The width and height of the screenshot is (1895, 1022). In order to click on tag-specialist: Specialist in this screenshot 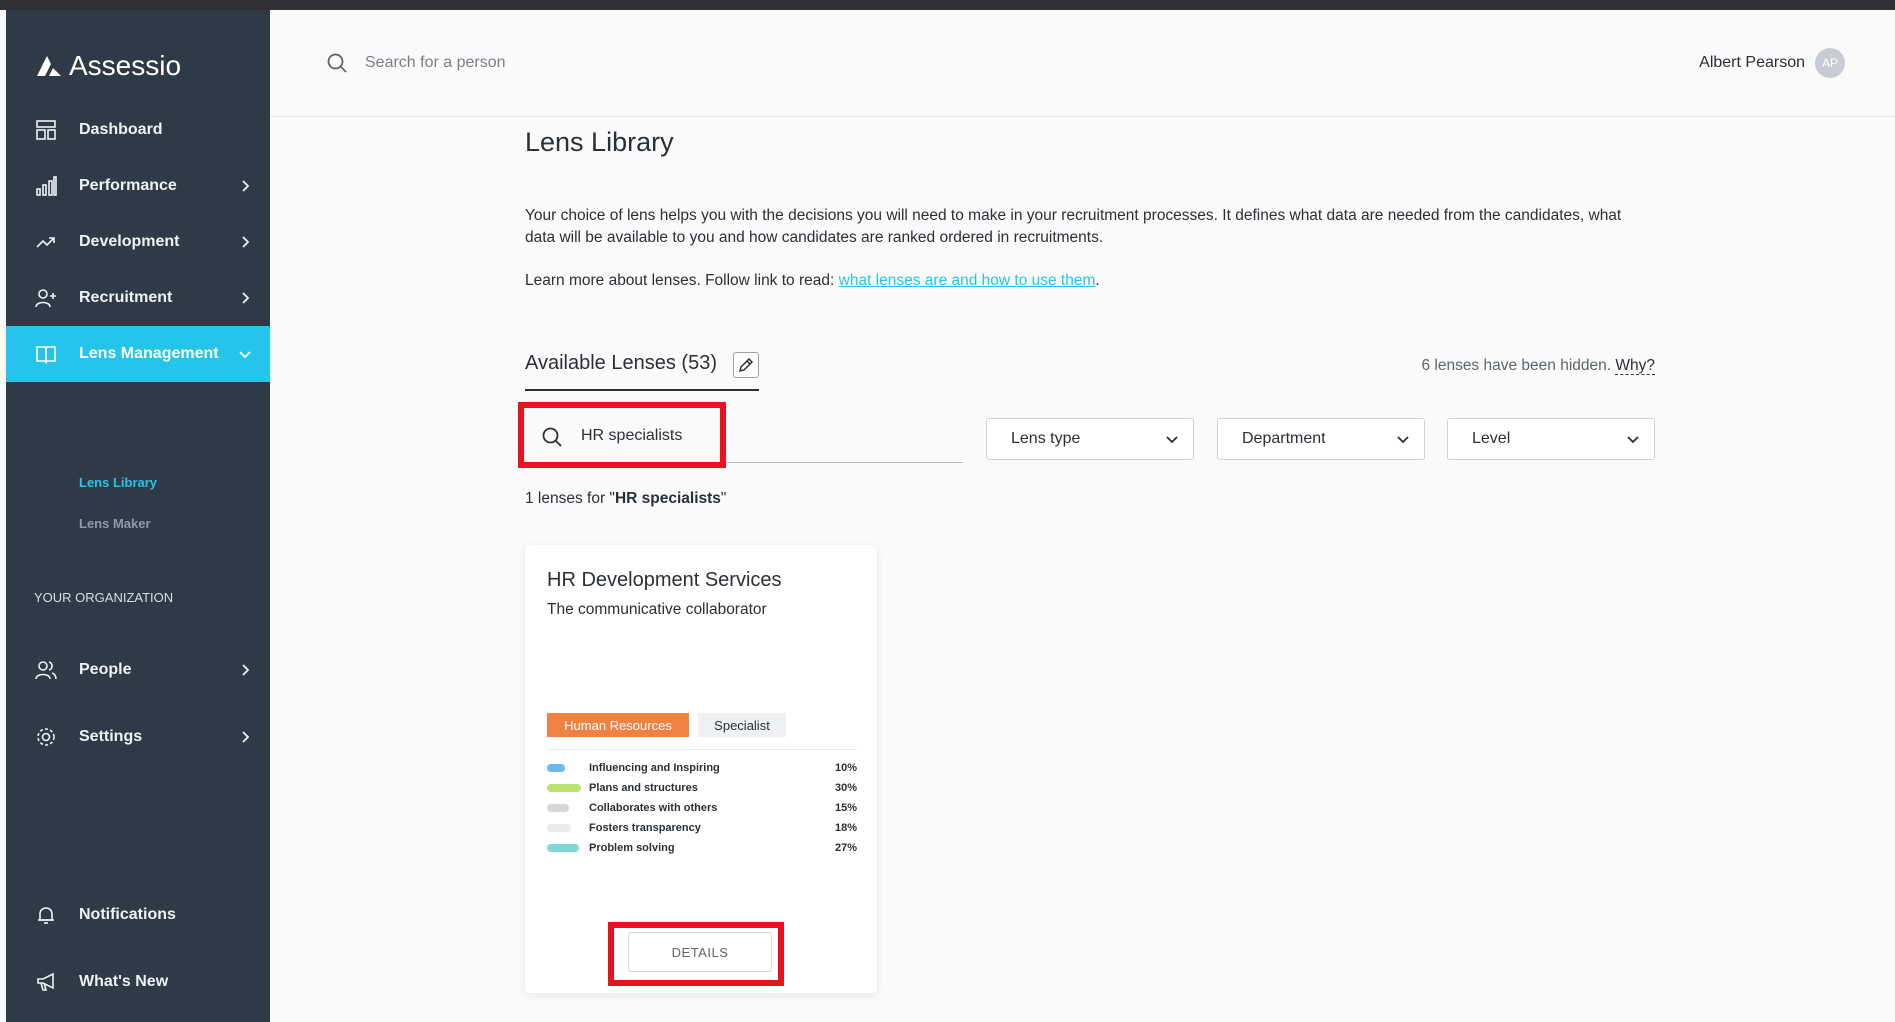, I will do `click(742, 725)`.